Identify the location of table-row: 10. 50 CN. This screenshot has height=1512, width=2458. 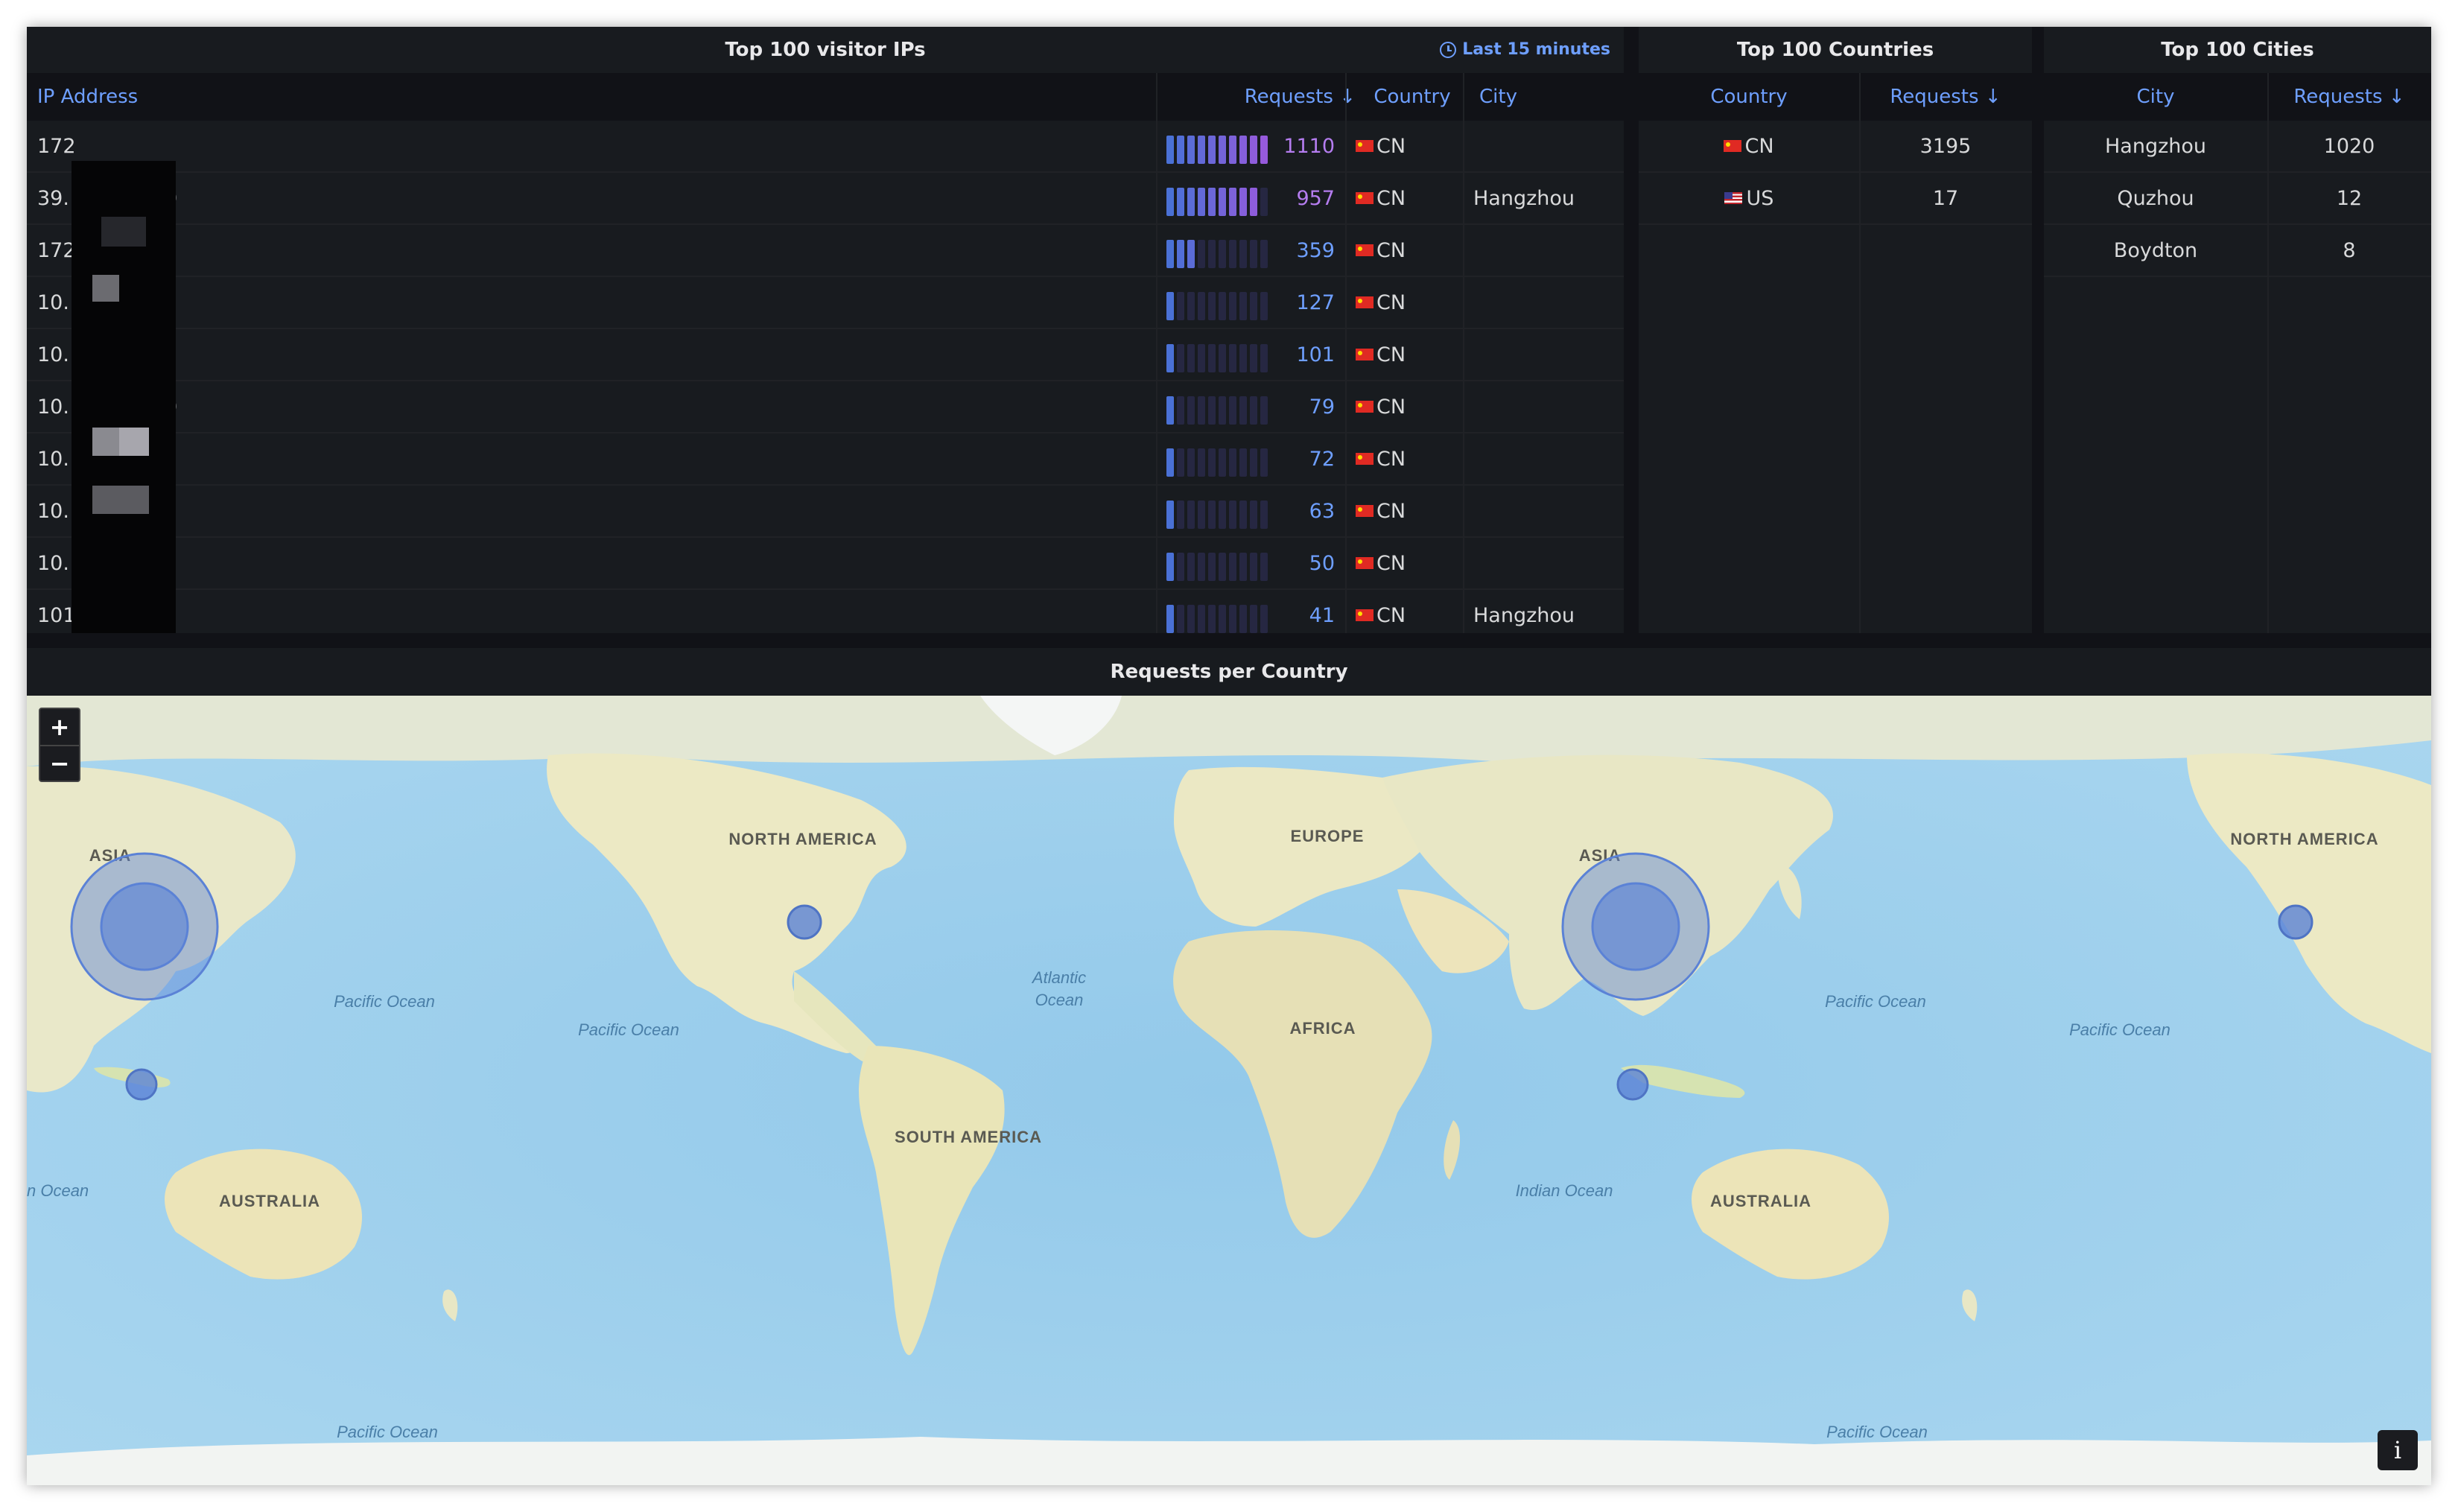
(826, 564).